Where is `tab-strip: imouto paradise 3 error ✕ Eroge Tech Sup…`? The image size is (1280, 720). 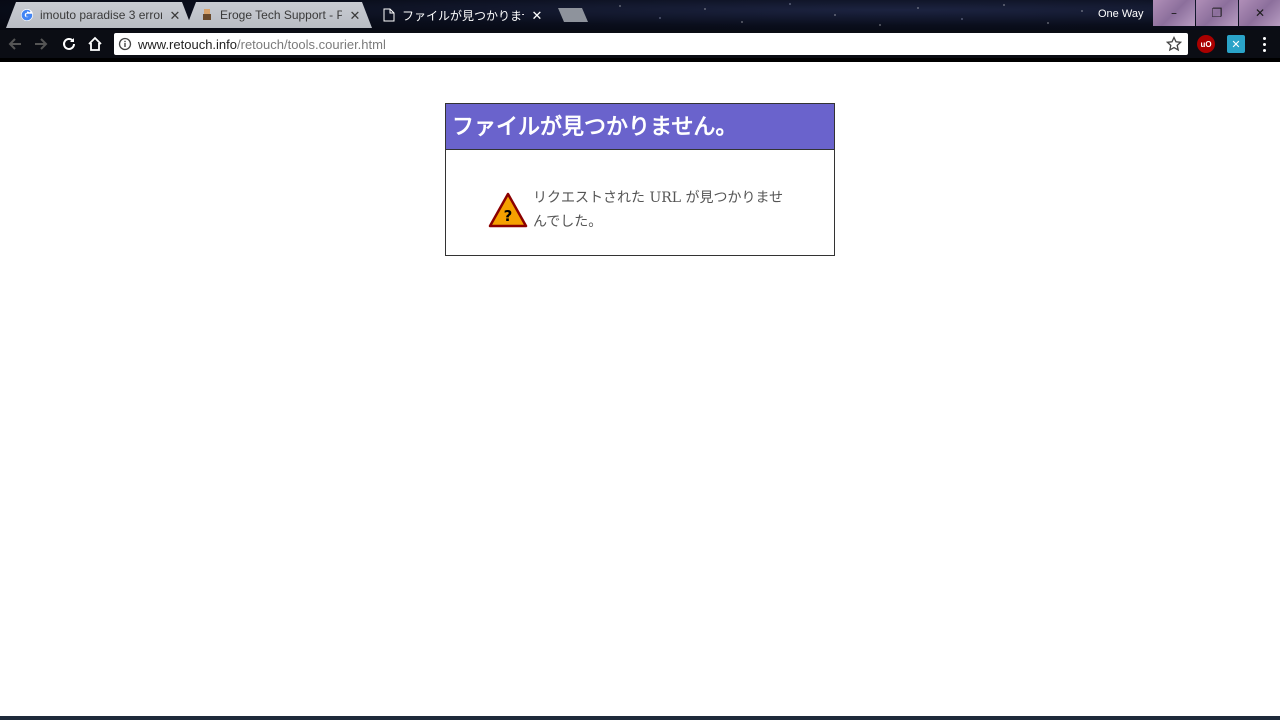 tab-strip: imouto paradise 3 error ✕ Eroge Tech Sup… is located at coordinates (640, 15).